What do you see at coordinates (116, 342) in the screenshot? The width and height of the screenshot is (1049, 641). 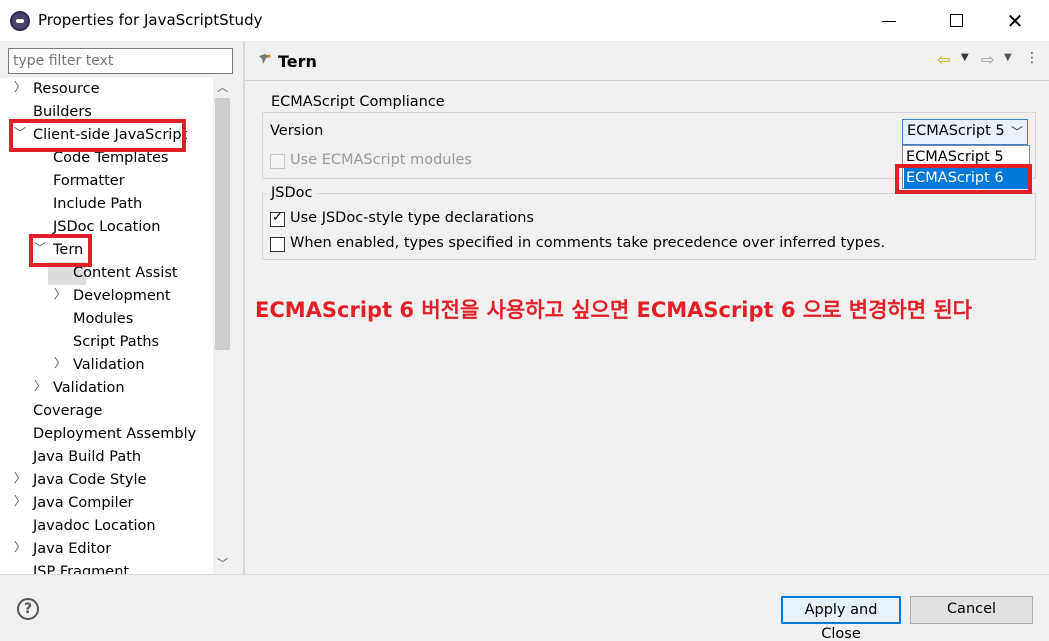 I see `tree-item-script-paths: Script Paths` at bounding box center [116, 342].